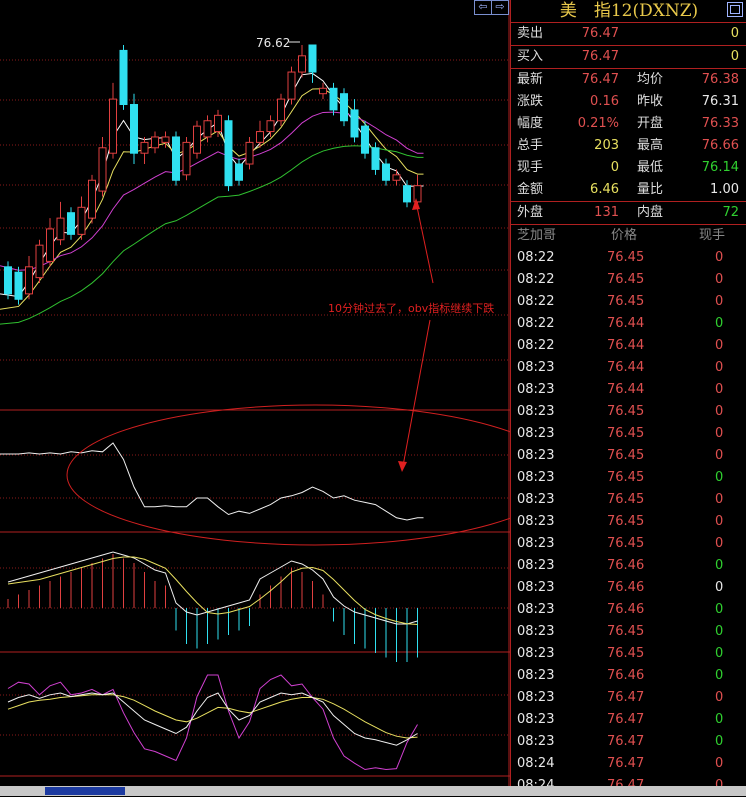  I want to click on outer-inner-row: 外盘 131 内盘 72, so click(628, 213).